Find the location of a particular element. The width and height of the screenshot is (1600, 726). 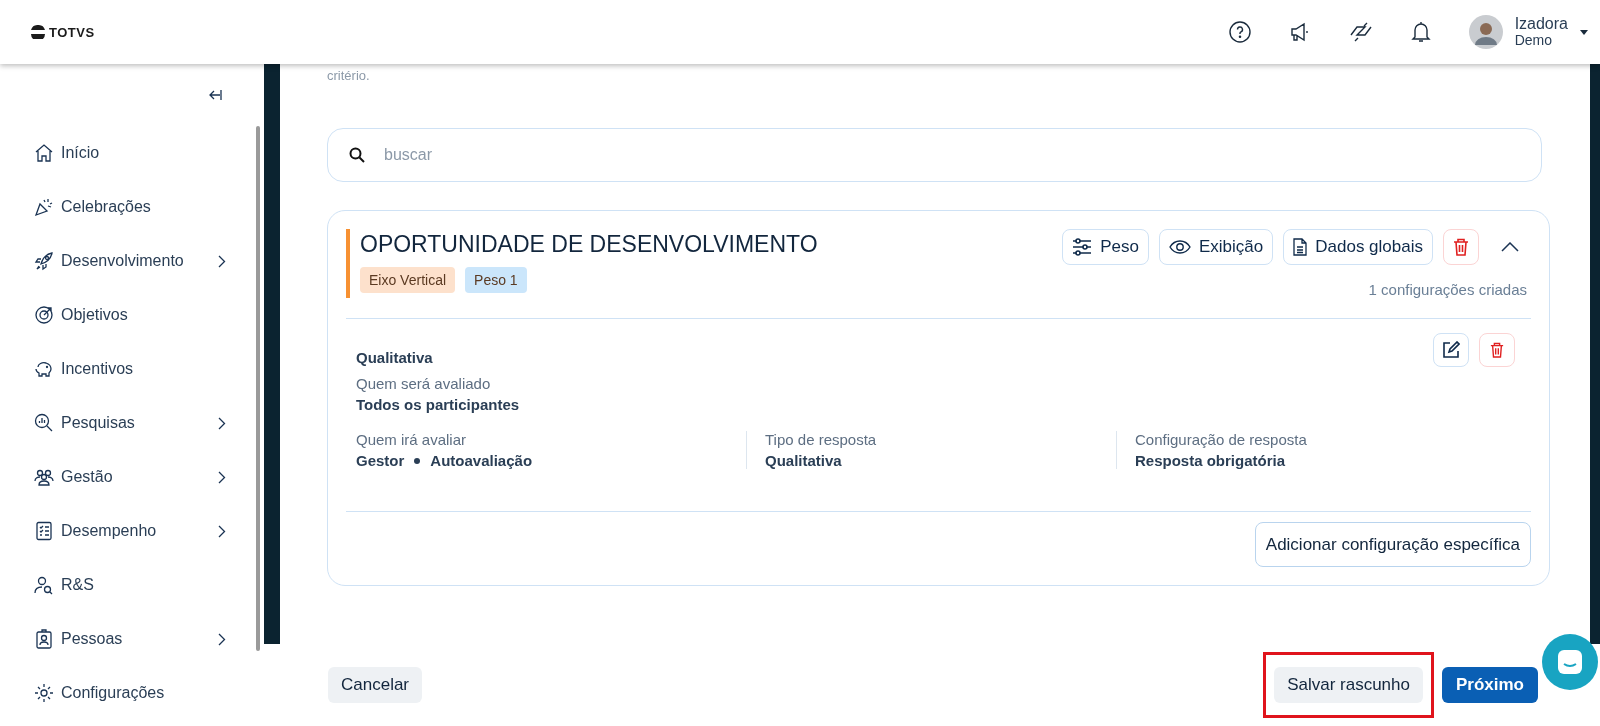

nav-label: Desempenho is located at coordinates (109, 531).